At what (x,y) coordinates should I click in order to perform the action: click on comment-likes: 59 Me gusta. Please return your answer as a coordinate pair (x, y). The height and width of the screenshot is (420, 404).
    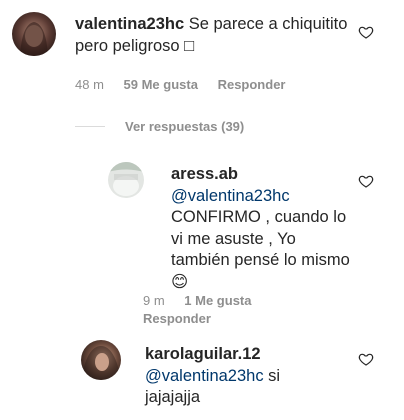
    Looking at the image, I should click on (161, 84).